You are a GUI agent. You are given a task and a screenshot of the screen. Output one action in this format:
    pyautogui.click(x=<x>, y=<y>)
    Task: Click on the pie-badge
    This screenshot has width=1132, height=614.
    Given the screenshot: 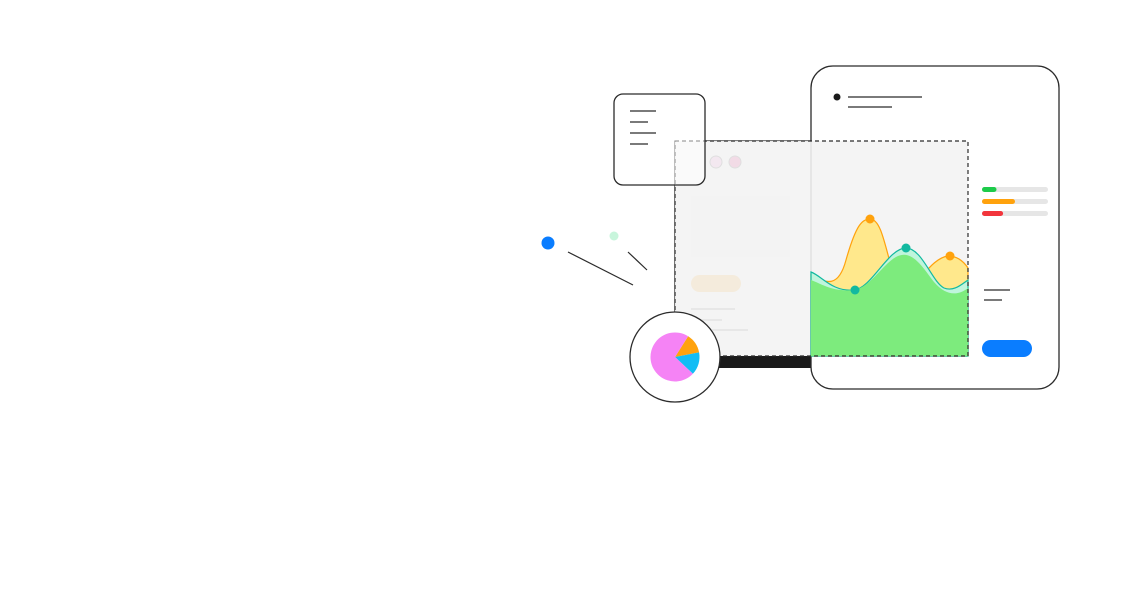 What is the action you would take?
    pyautogui.click(x=675, y=357)
    